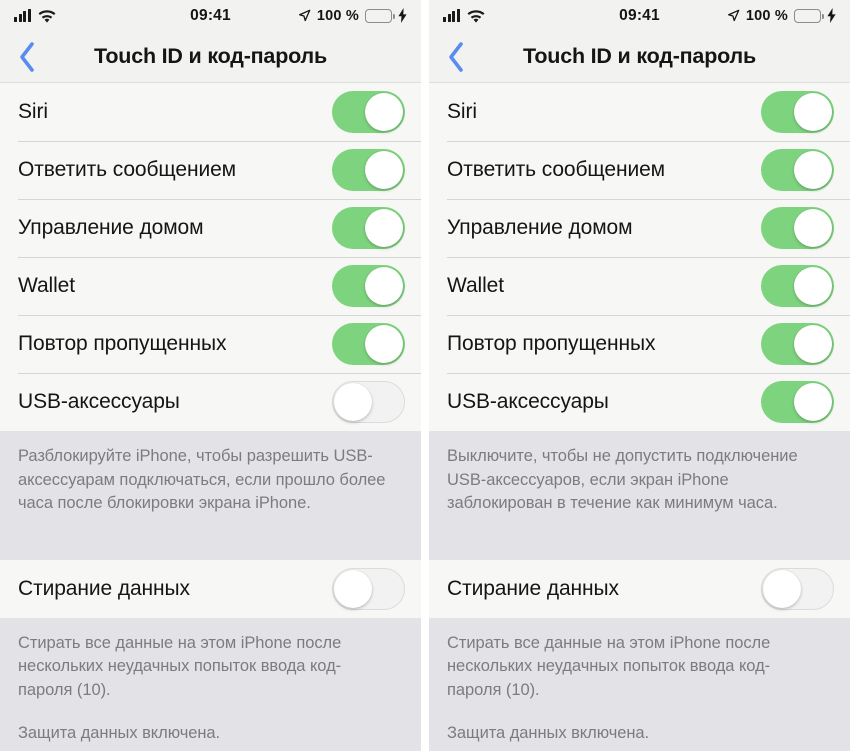 The width and height of the screenshot is (850, 751). What do you see at coordinates (425, 375) in the screenshot?
I see `panel-divider` at bounding box center [425, 375].